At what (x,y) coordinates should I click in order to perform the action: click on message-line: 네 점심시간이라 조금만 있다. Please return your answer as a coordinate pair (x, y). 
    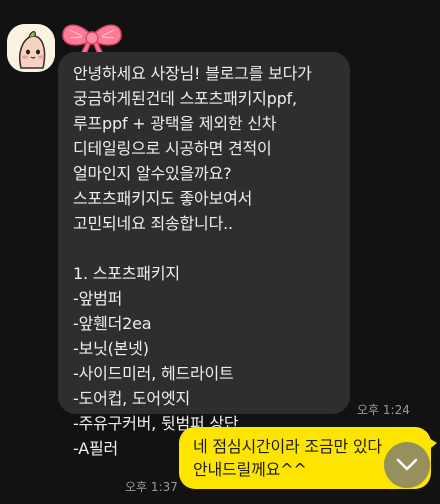
    Looking at the image, I should click on (287, 446).